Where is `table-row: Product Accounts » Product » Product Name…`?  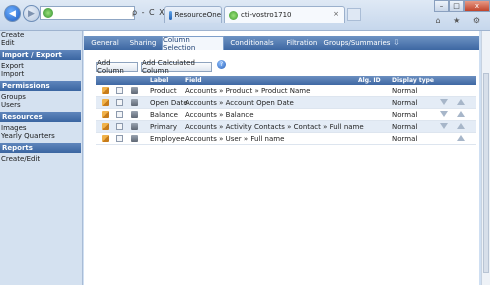 table-row: Product Accounts » Product » Product Name… is located at coordinates (286, 91).